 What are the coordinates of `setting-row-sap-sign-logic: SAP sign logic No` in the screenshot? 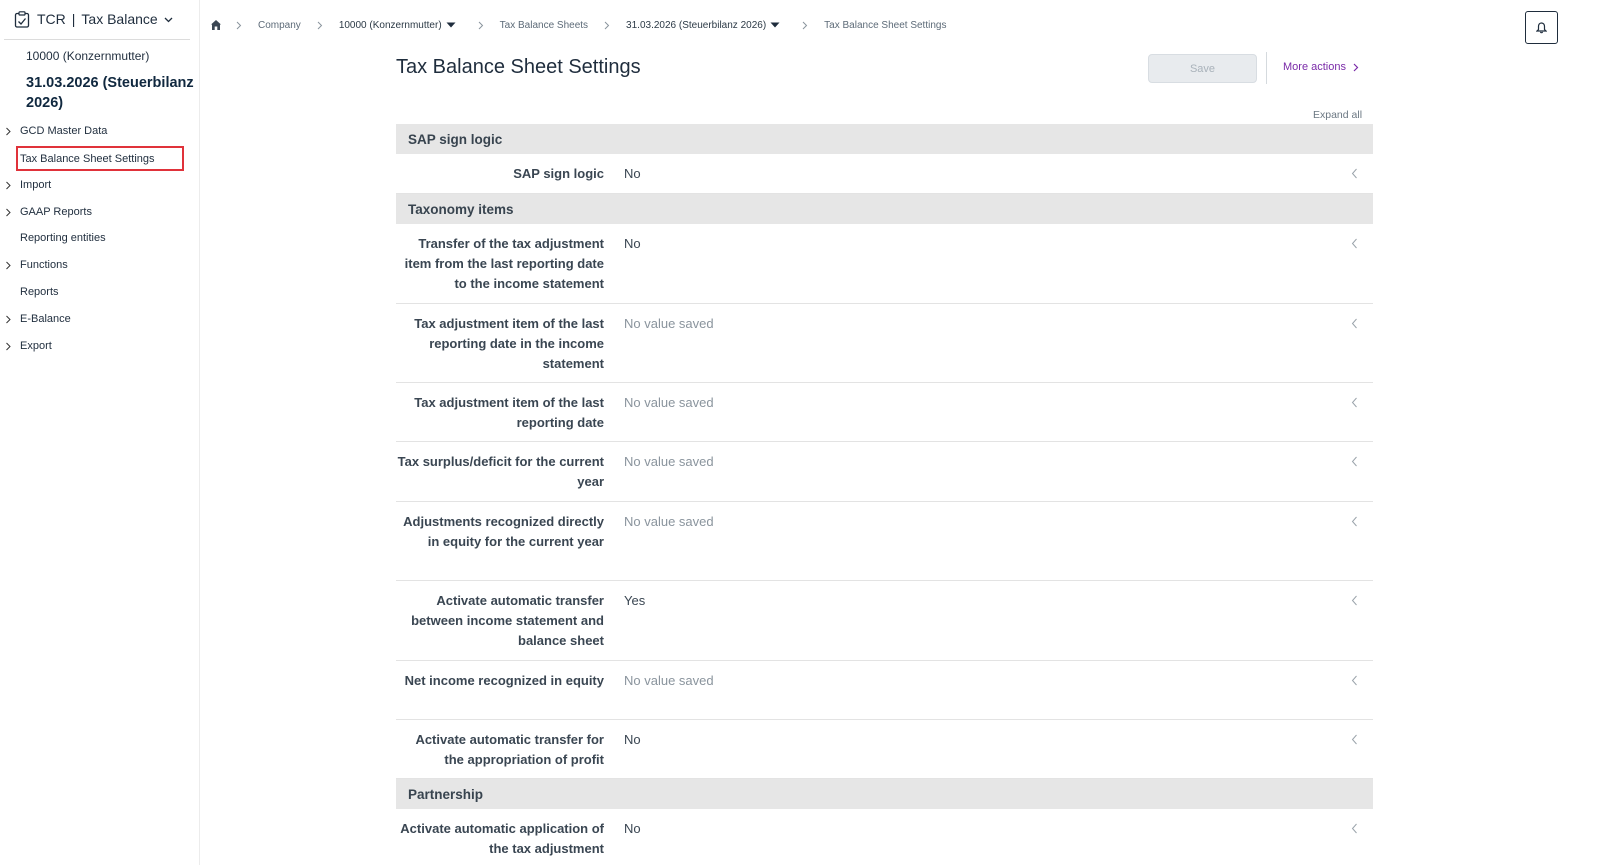 It's located at (884, 174).